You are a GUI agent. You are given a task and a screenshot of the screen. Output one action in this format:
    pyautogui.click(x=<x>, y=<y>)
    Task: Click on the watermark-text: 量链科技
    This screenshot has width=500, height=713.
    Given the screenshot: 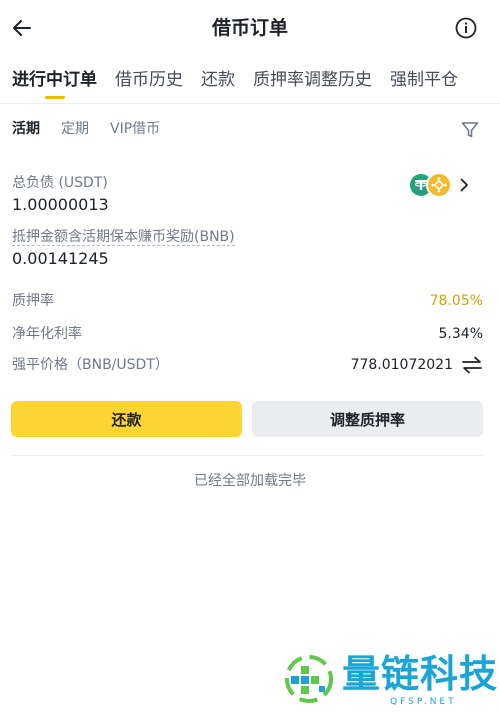 What is the action you would take?
    pyautogui.click(x=420, y=674)
    